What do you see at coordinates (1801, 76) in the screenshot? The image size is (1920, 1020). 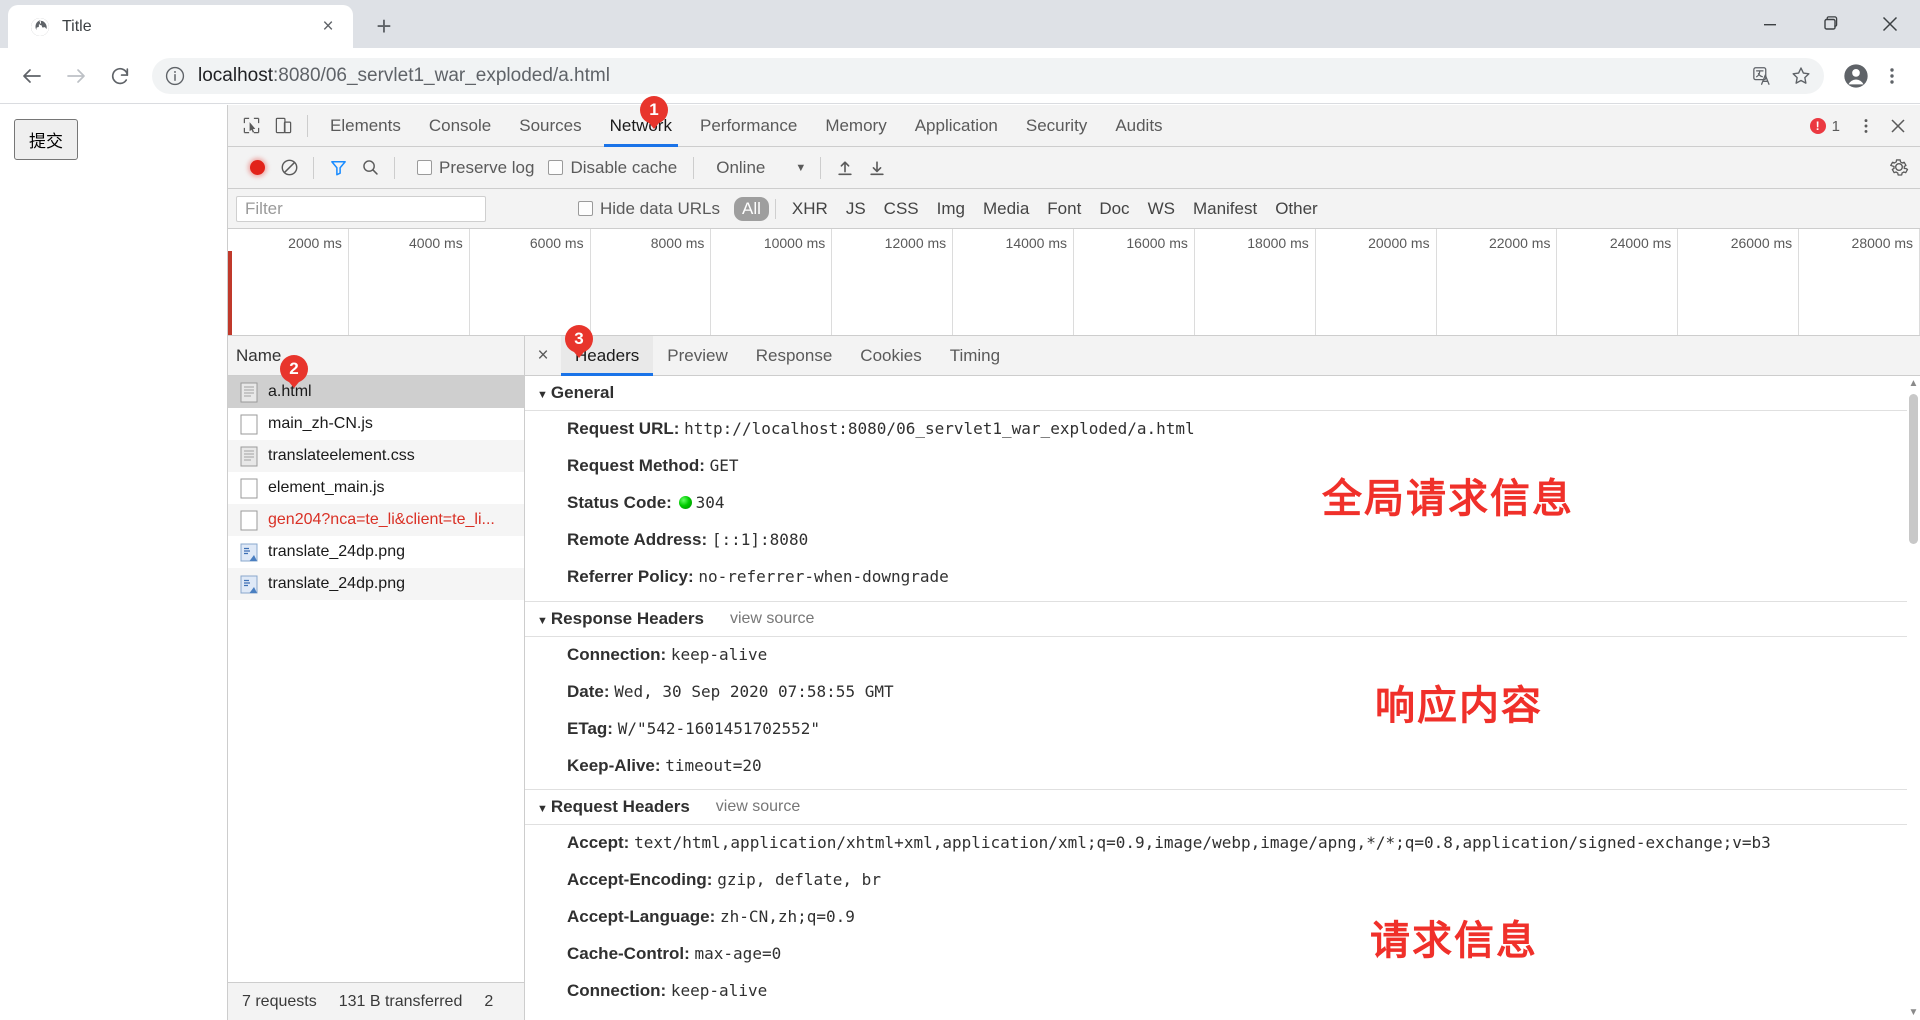 I see `star-icon` at bounding box center [1801, 76].